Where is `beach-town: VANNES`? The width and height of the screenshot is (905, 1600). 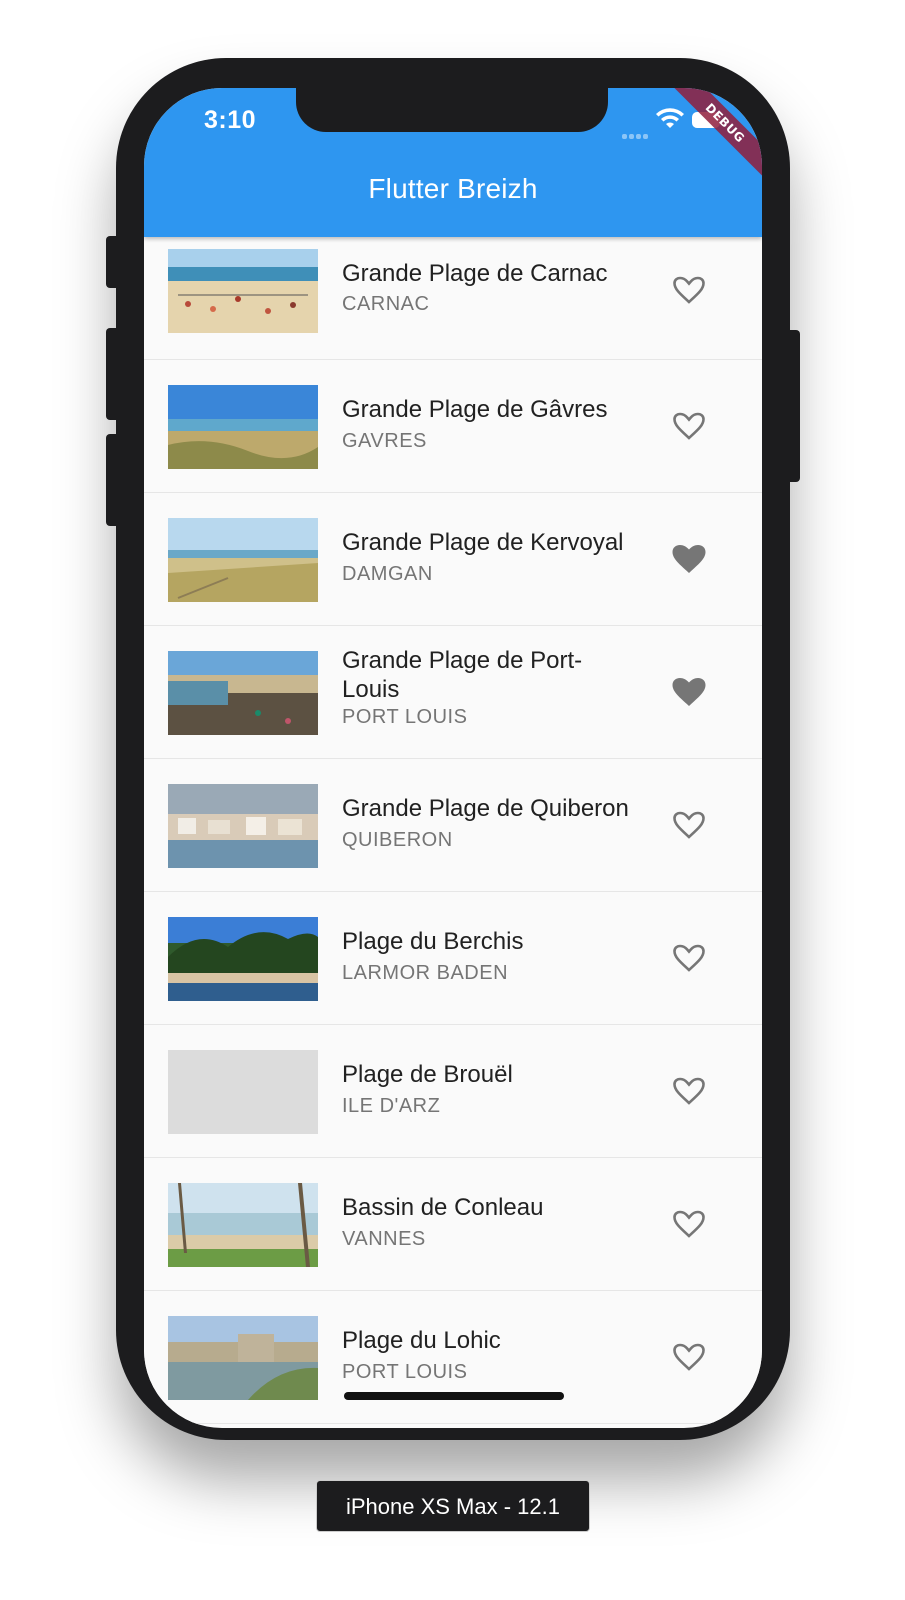 beach-town: VANNES is located at coordinates (384, 1239).